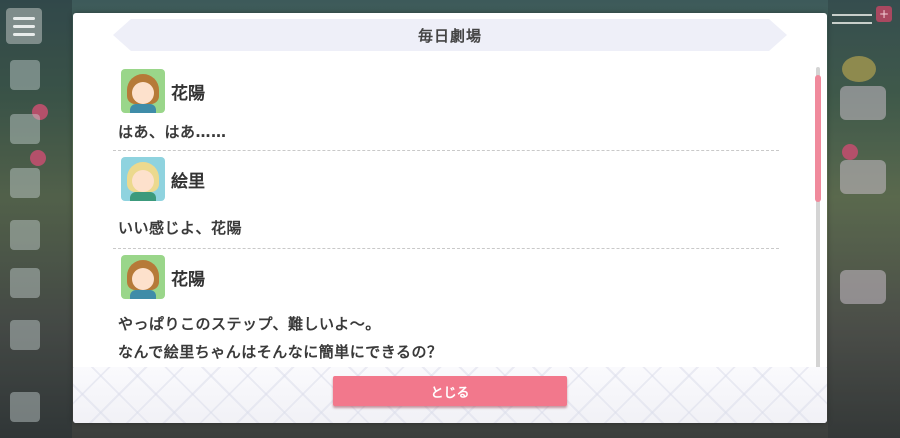 This screenshot has width=900, height=438. What do you see at coordinates (818, 138) in the screenshot?
I see `scrollbar-thumb` at bounding box center [818, 138].